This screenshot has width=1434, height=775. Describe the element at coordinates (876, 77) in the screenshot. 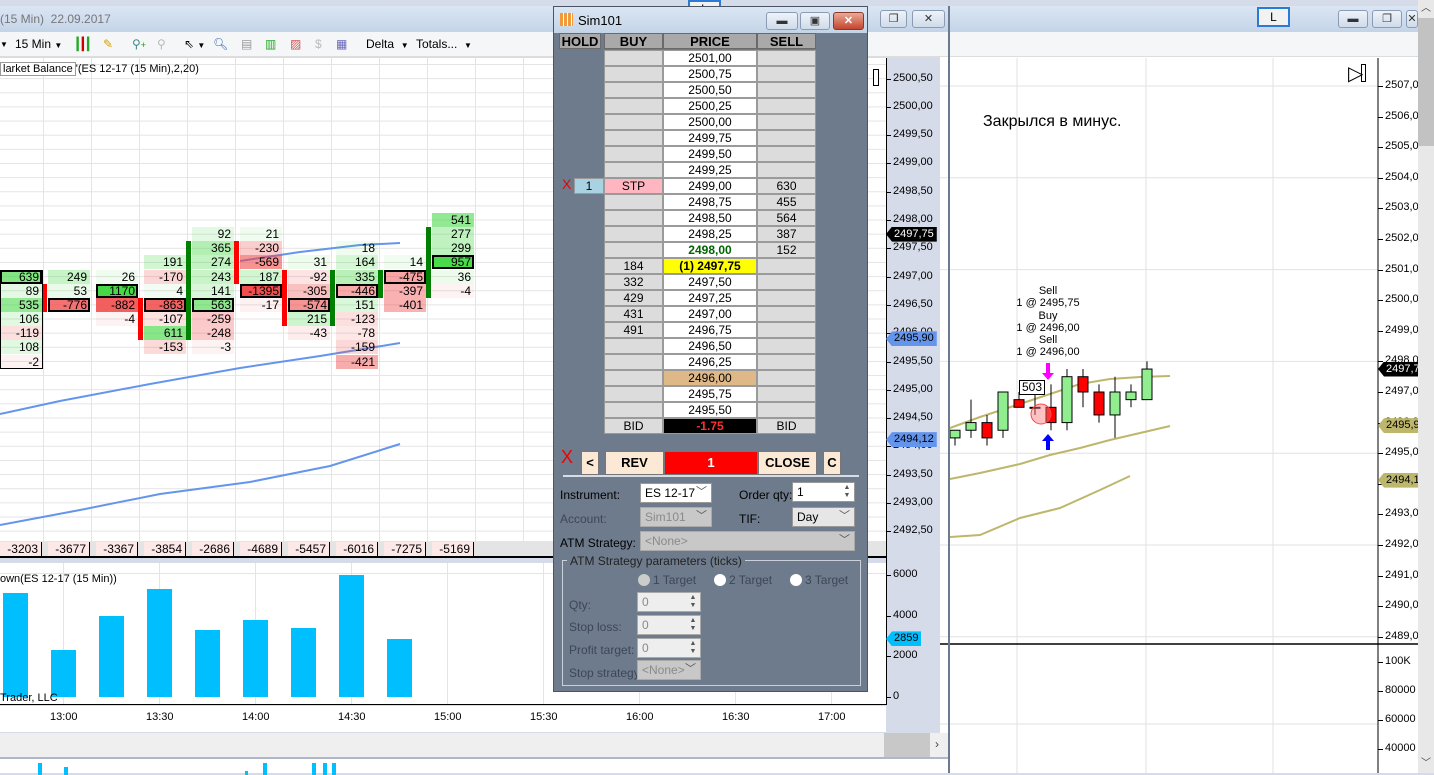

I see `scroll-to-end-icon` at that location.